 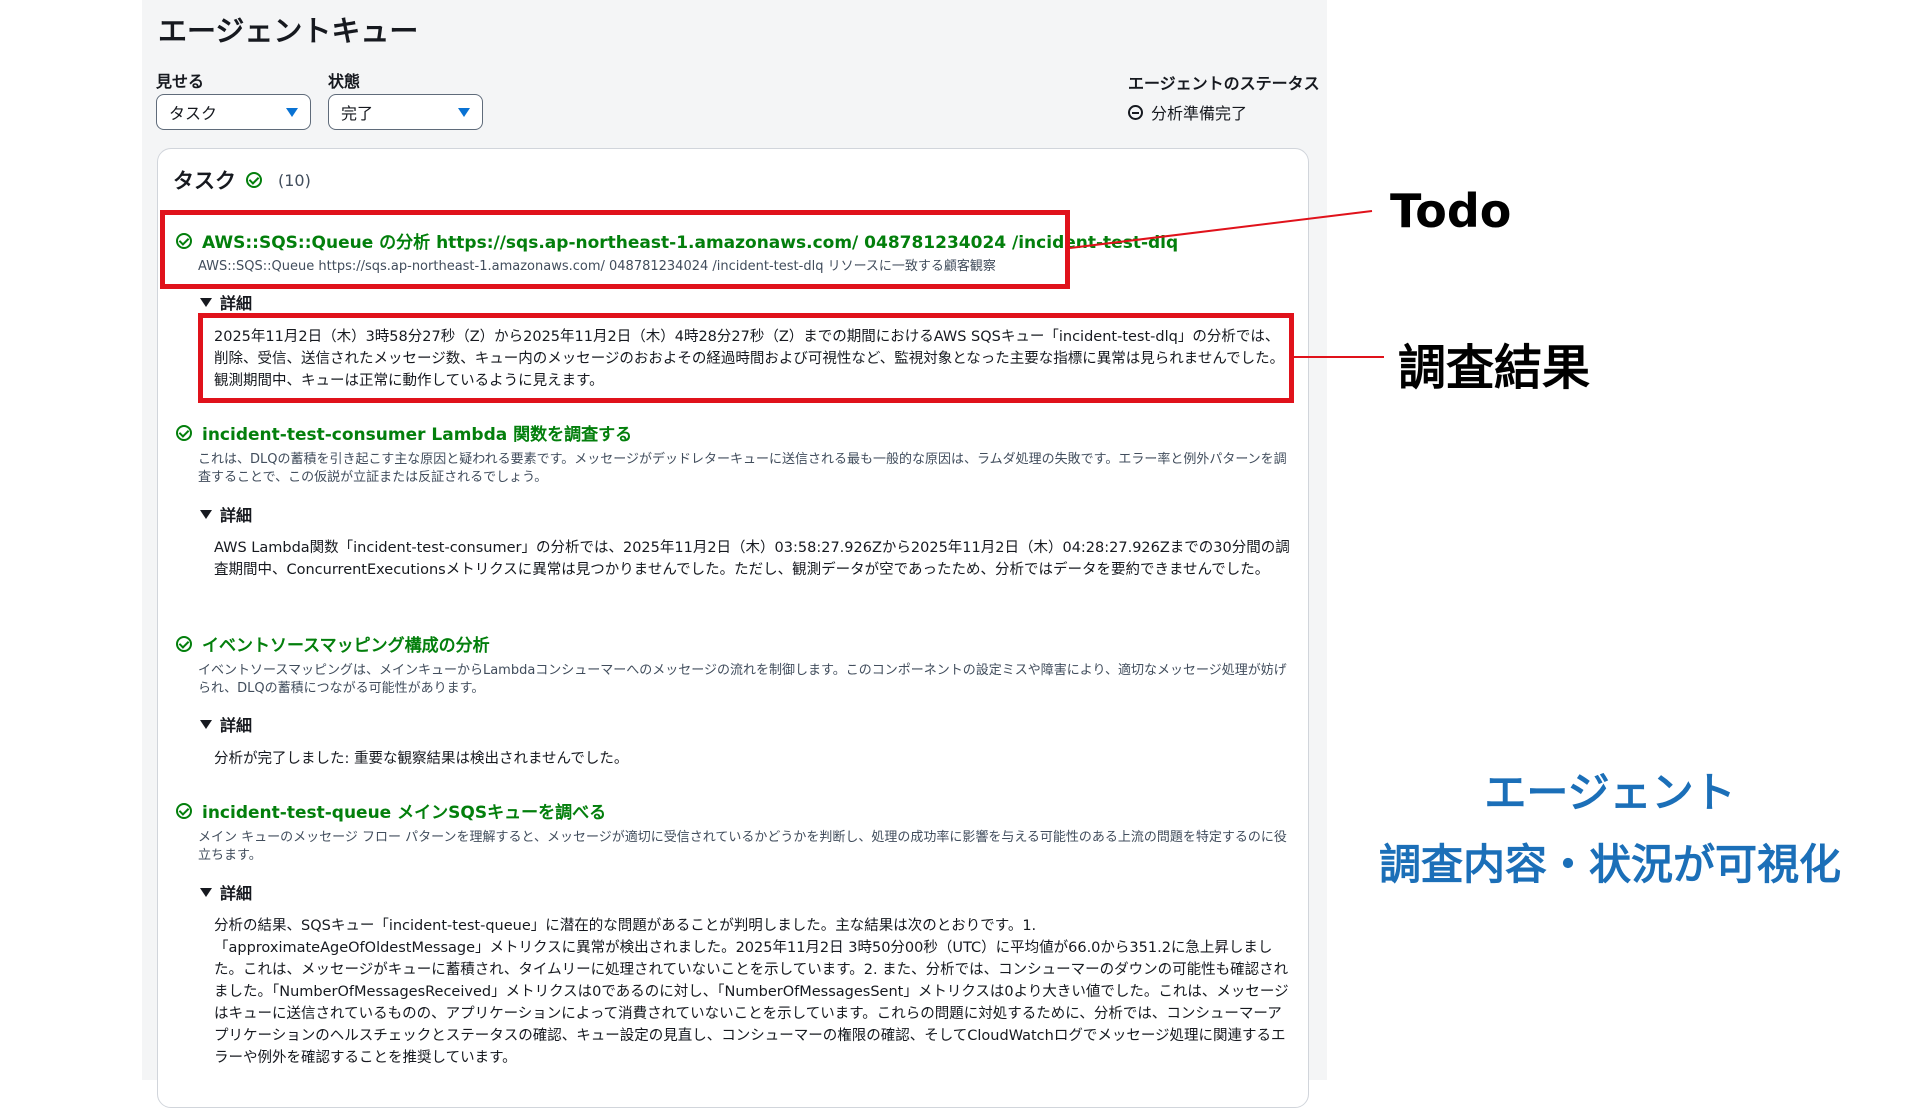 What do you see at coordinates (1224, 83) in the screenshot?
I see `agent-status-label: エージェントのステータス` at bounding box center [1224, 83].